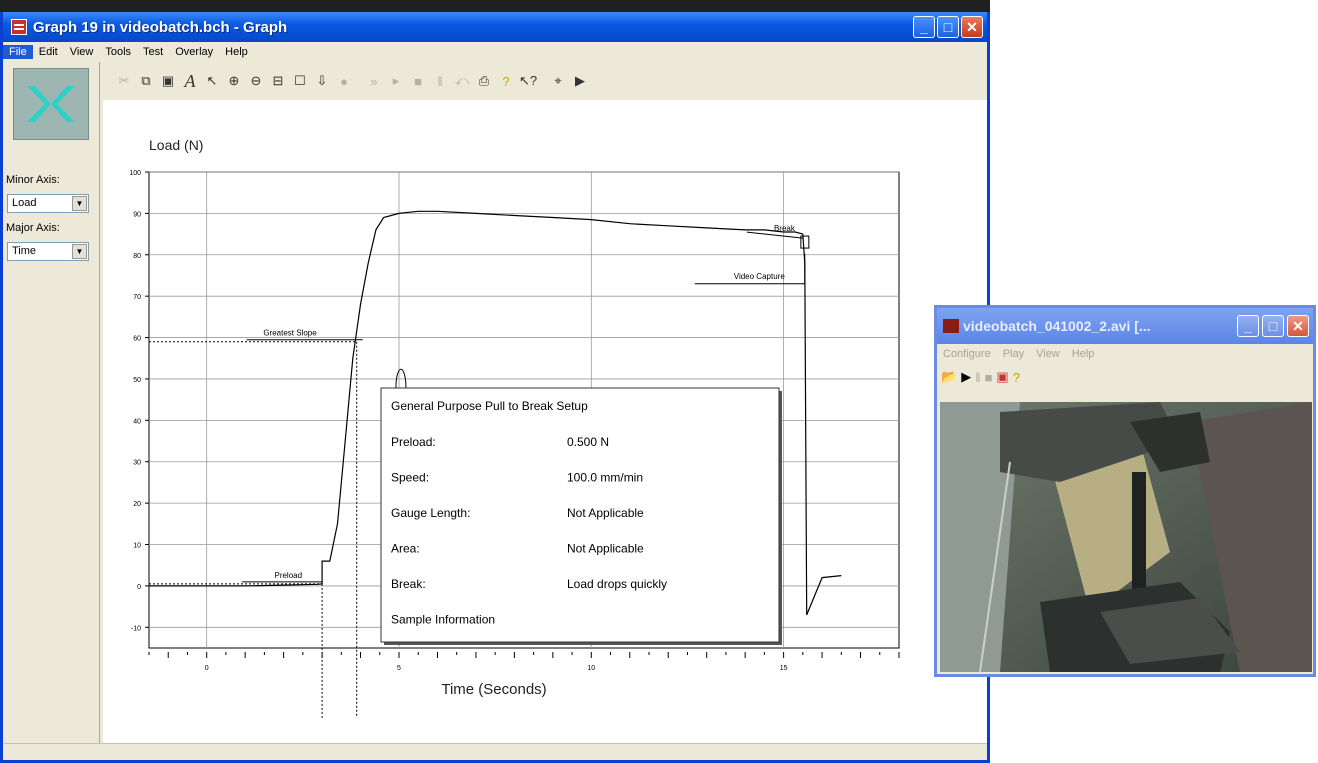  I want to click on major-axis-select: Time ▼, so click(48, 251).